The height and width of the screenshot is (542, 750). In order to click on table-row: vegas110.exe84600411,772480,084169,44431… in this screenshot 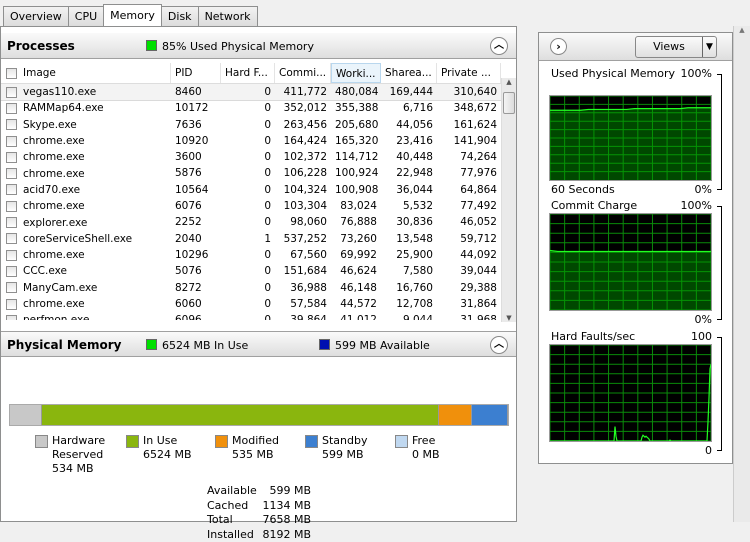, I will do `click(251, 92)`.